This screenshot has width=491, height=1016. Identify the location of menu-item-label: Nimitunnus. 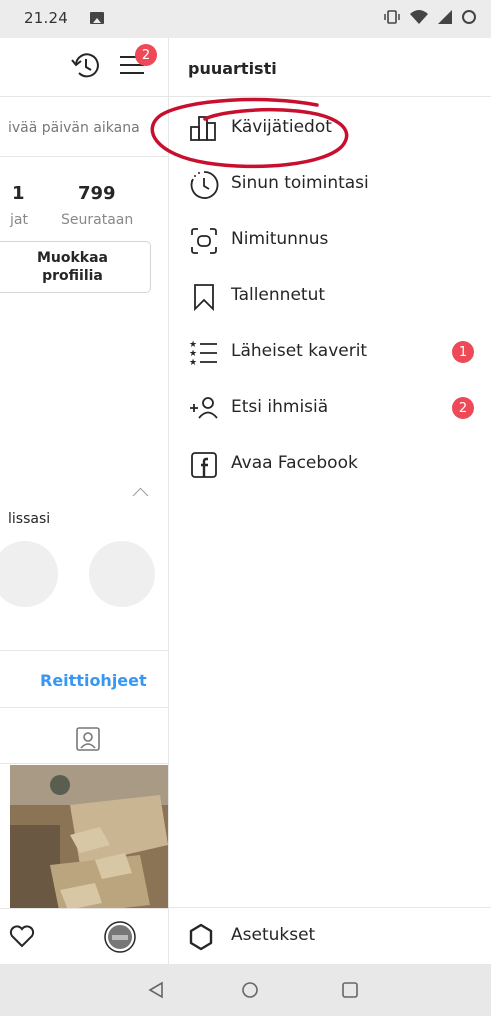
(280, 239).